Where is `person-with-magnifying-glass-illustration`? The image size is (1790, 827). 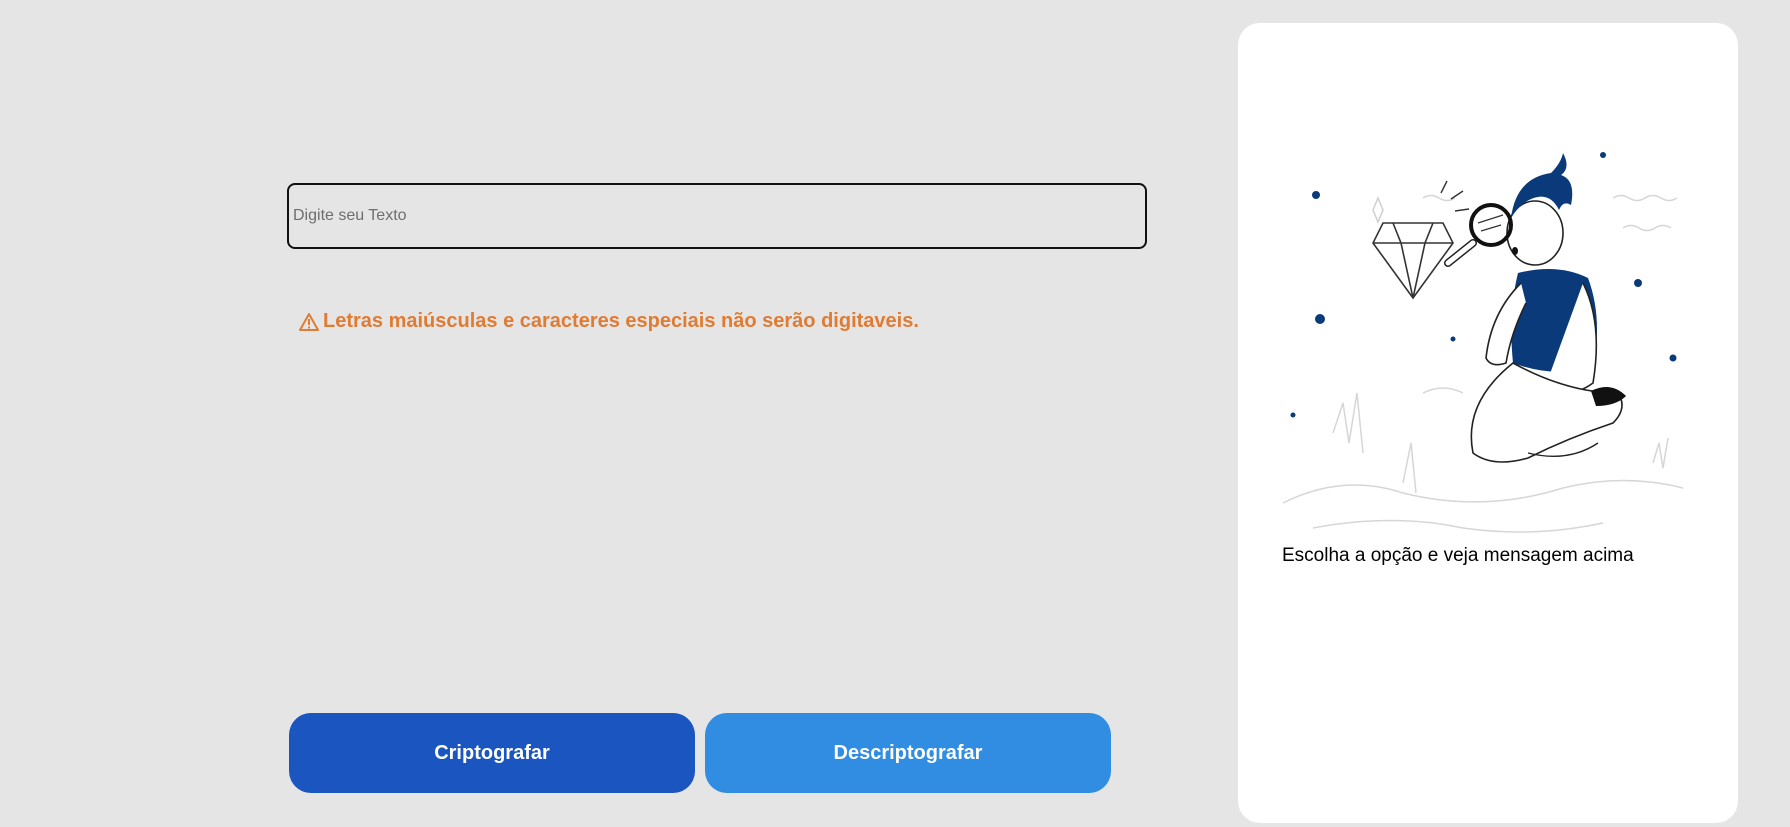
person-with-magnifying-glass-illustration is located at coordinates (1483, 342).